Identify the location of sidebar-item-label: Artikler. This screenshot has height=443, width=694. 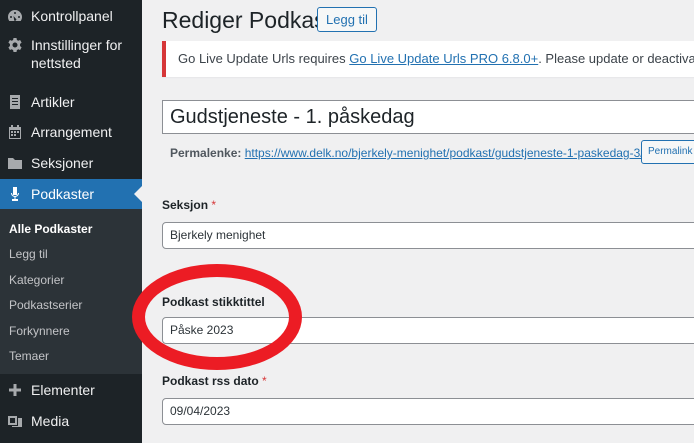
(53, 102).